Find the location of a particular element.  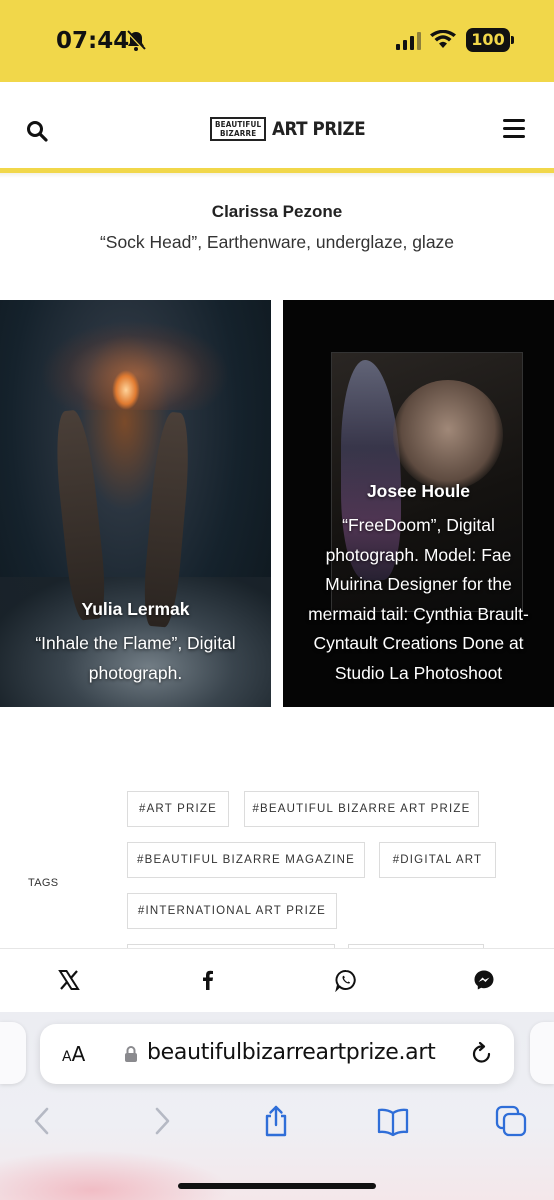

wifi-icon is located at coordinates (443, 39).